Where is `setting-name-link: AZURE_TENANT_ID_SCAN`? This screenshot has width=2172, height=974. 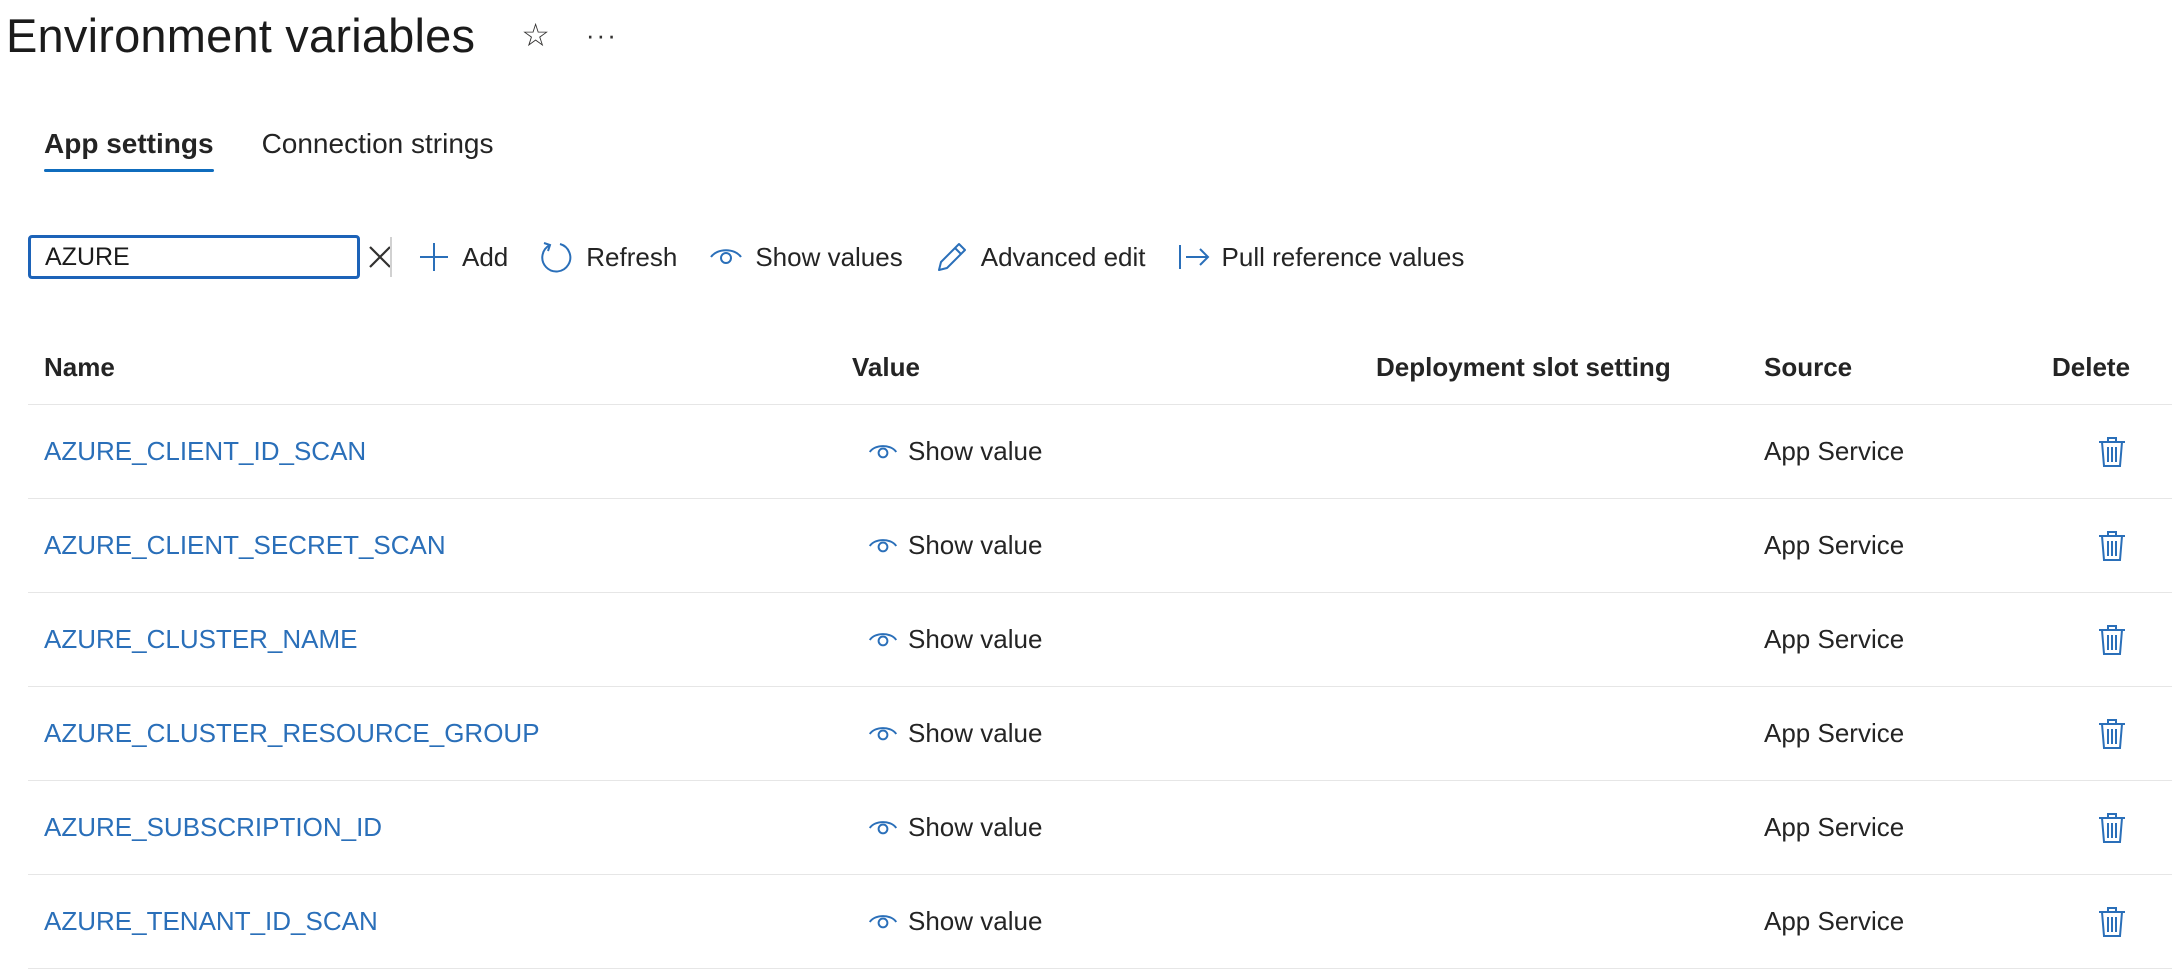 setting-name-link: AZURE_TENANT_ID_SCAN is located at coordinates (211, 921).